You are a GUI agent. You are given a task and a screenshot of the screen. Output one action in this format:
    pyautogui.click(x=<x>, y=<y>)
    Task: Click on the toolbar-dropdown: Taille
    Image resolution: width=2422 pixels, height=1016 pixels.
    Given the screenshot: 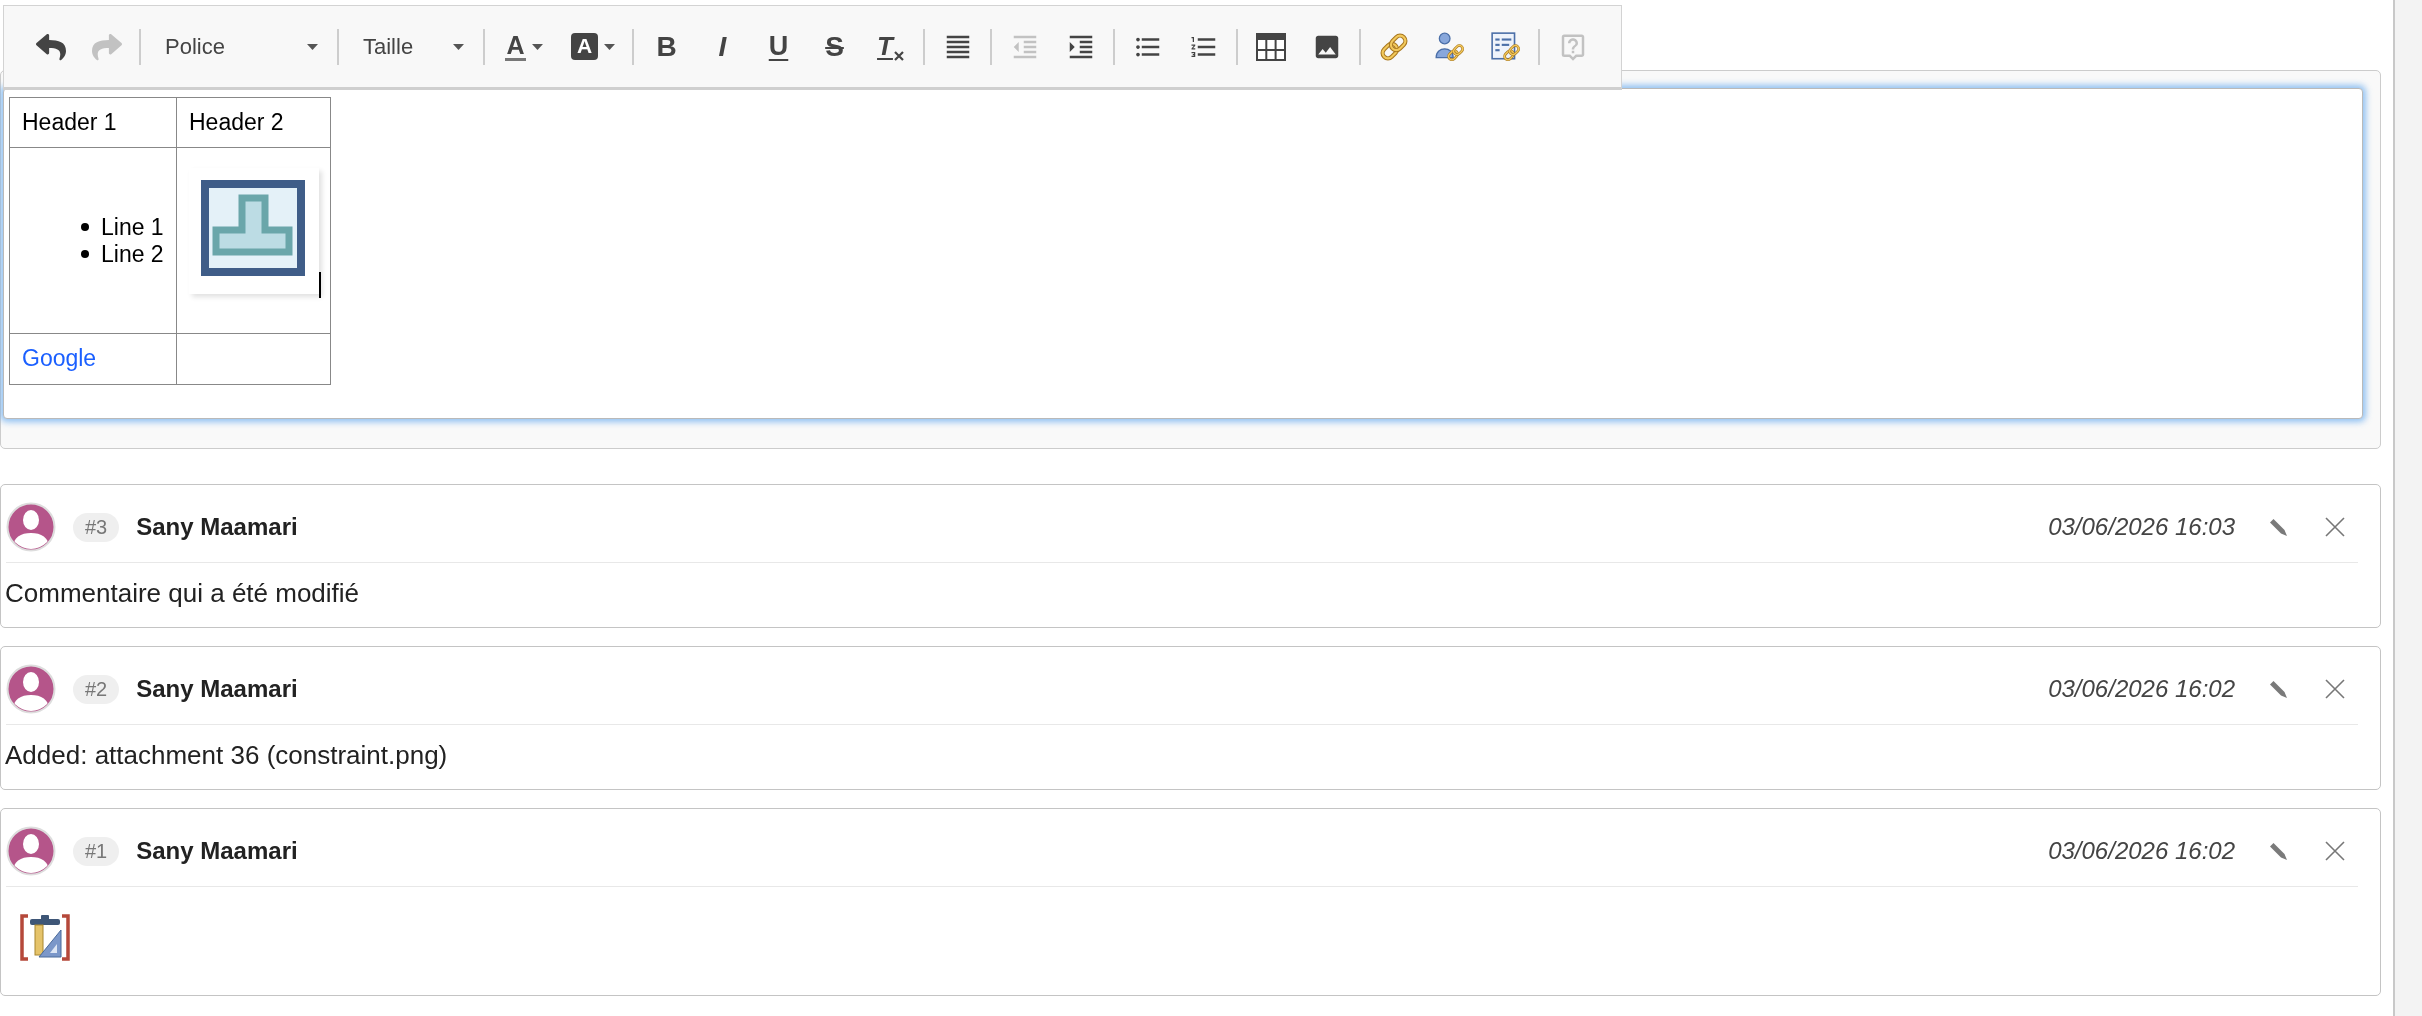 What is the action you would take?
    pyautogui.click(x=411, y=46)
    